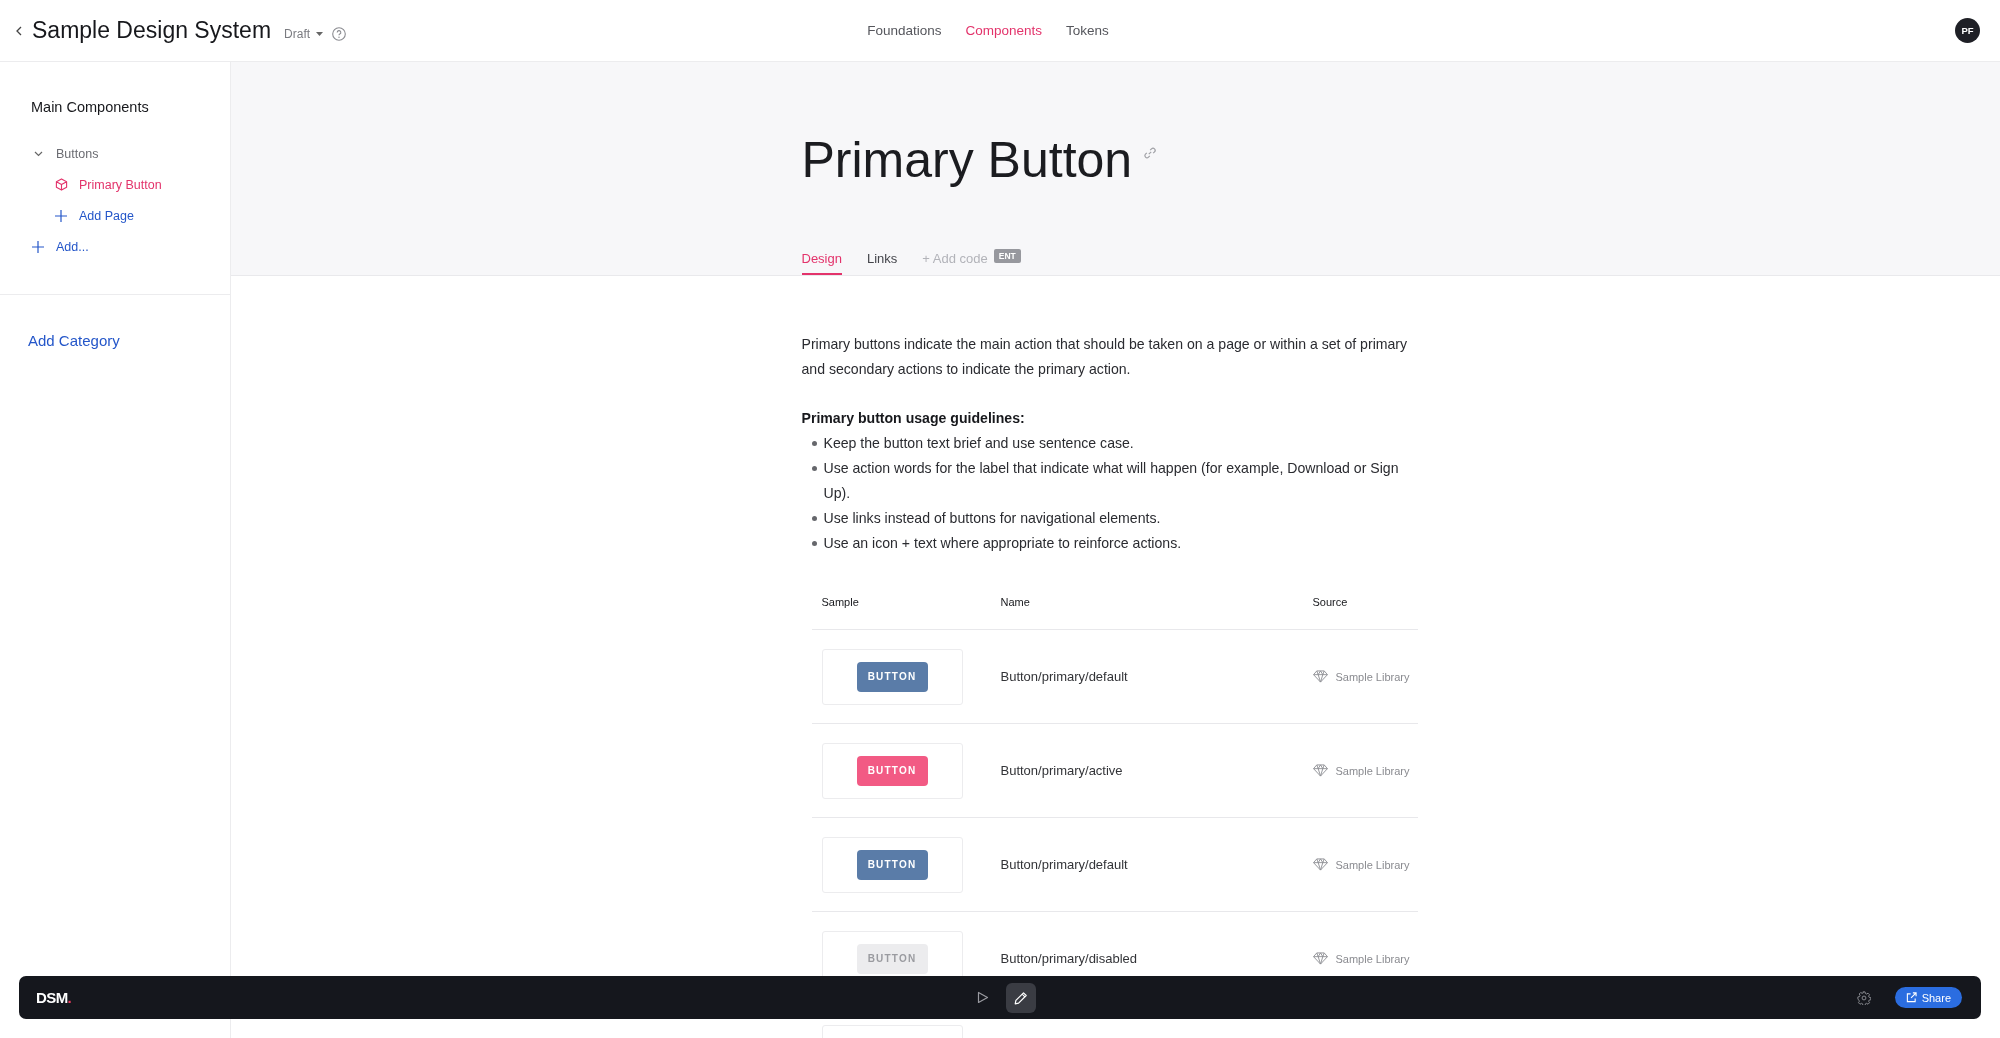 The image size is (2000, 1038). Describe the element at coordinates (152, 30) in the screenshot. I see `site-title: Sample Design System` at that location.